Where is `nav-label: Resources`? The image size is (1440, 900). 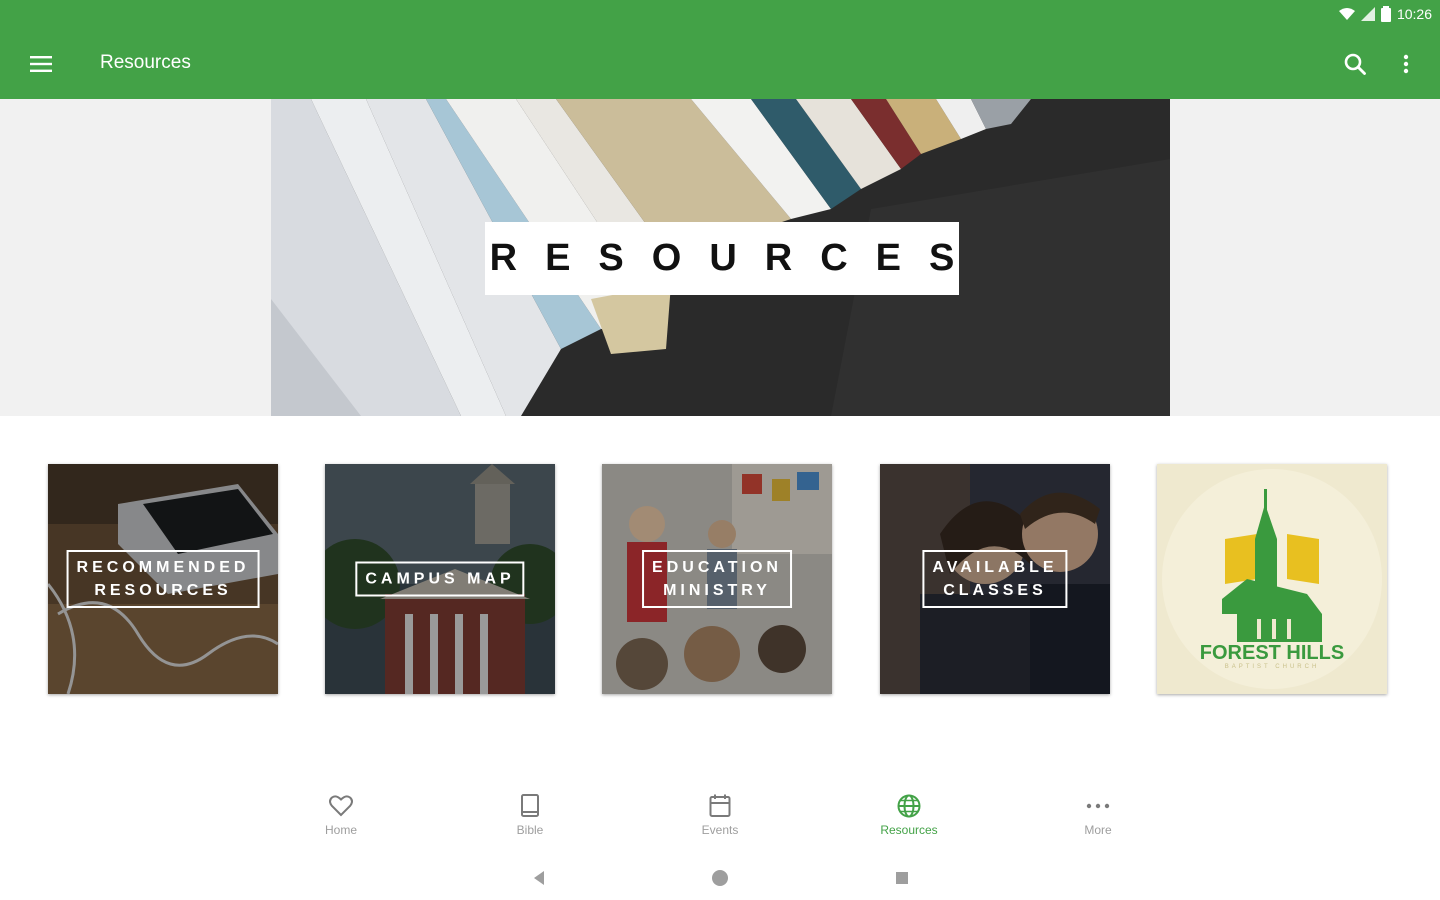
nav-label: Resources is located at coordinates (909, 830).